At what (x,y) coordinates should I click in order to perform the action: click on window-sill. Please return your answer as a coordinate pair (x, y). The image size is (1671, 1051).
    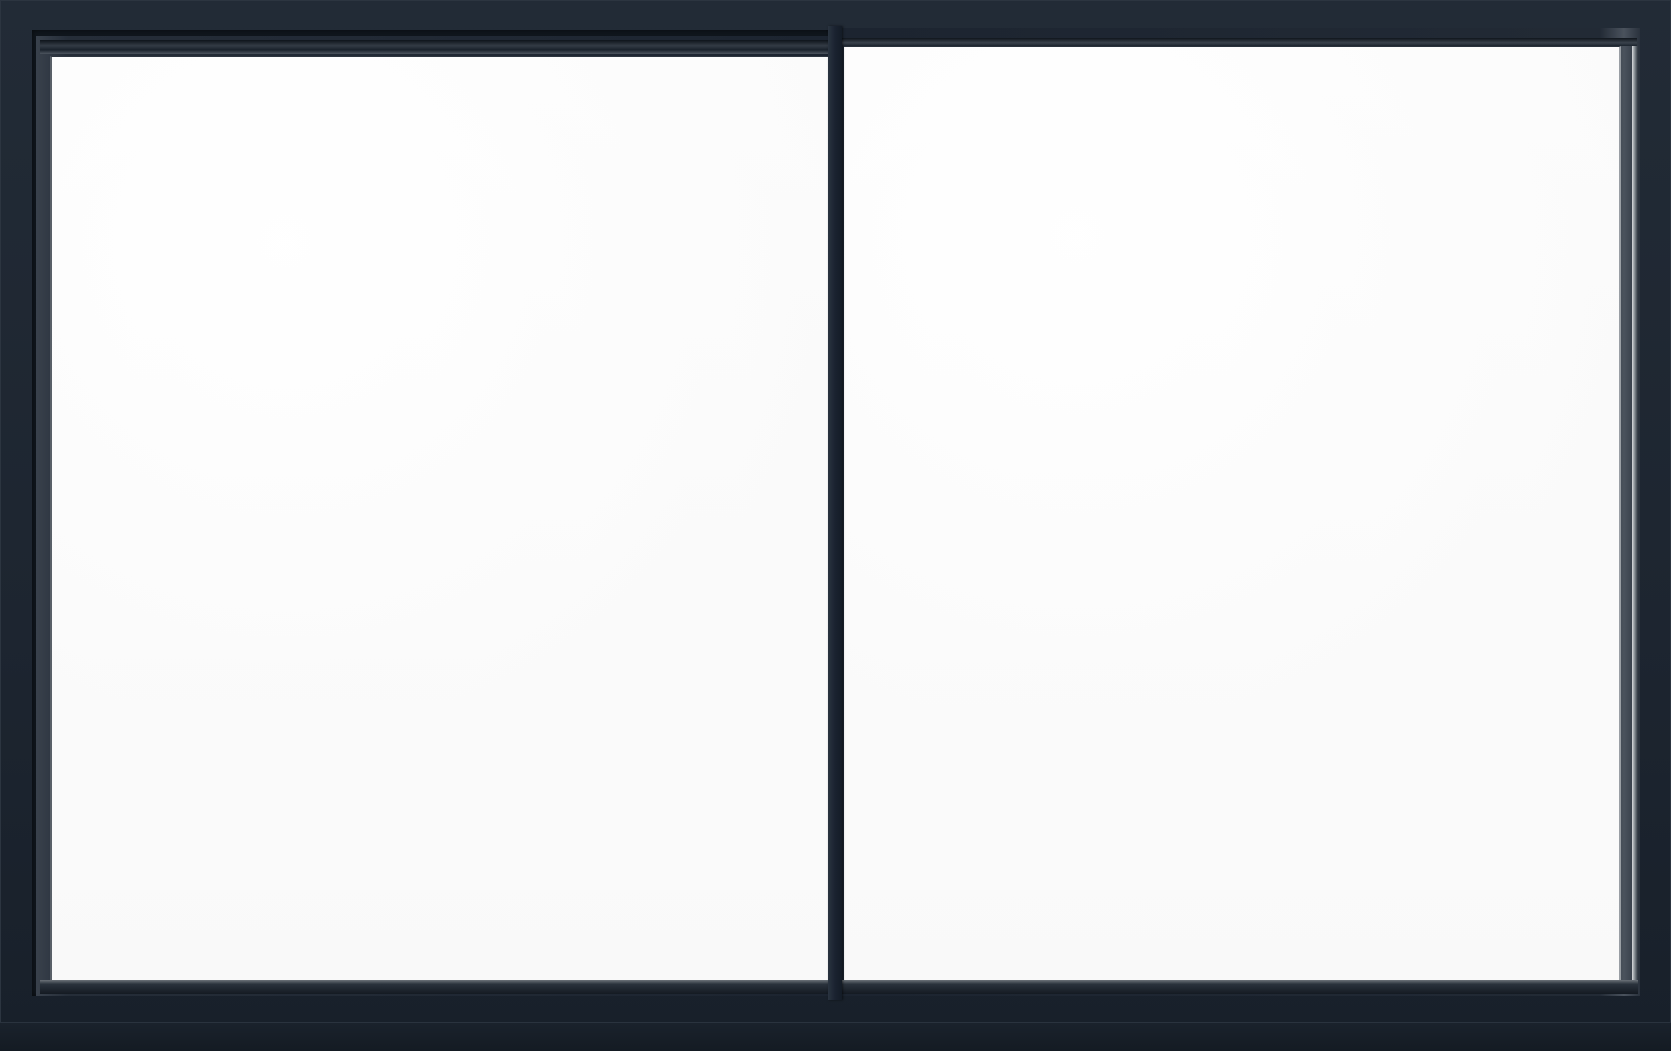
    Looking at the image, I should click on (835, 1036).